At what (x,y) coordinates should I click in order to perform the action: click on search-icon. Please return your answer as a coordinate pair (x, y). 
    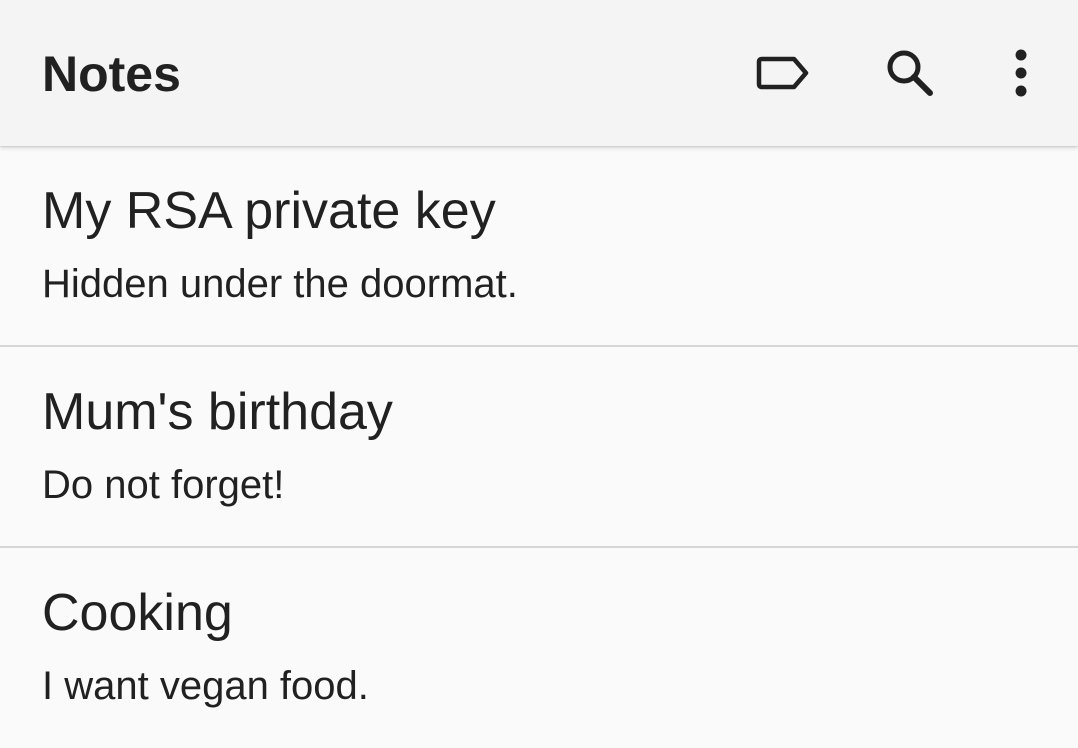
    Looking at the image, I should click on (910, 73).